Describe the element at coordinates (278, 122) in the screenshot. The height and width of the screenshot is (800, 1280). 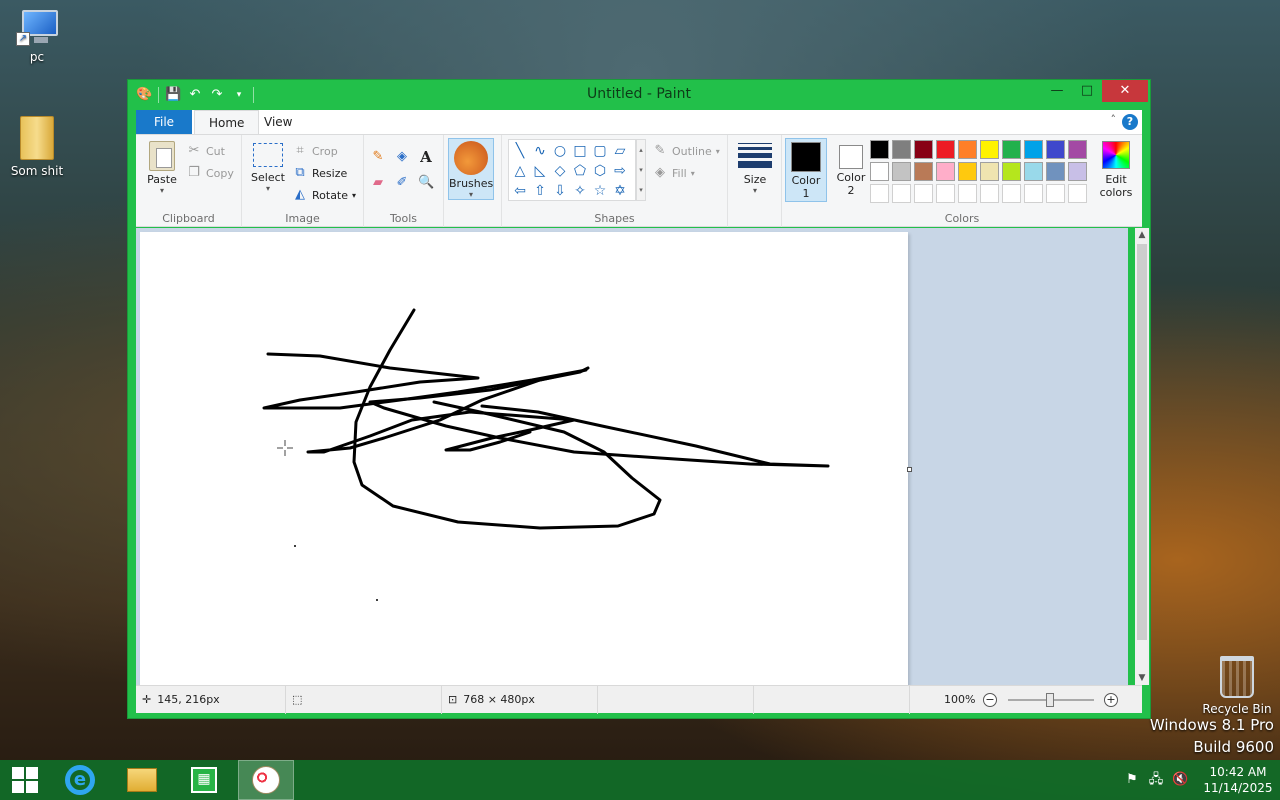
I see `tab-view: View` at that location.